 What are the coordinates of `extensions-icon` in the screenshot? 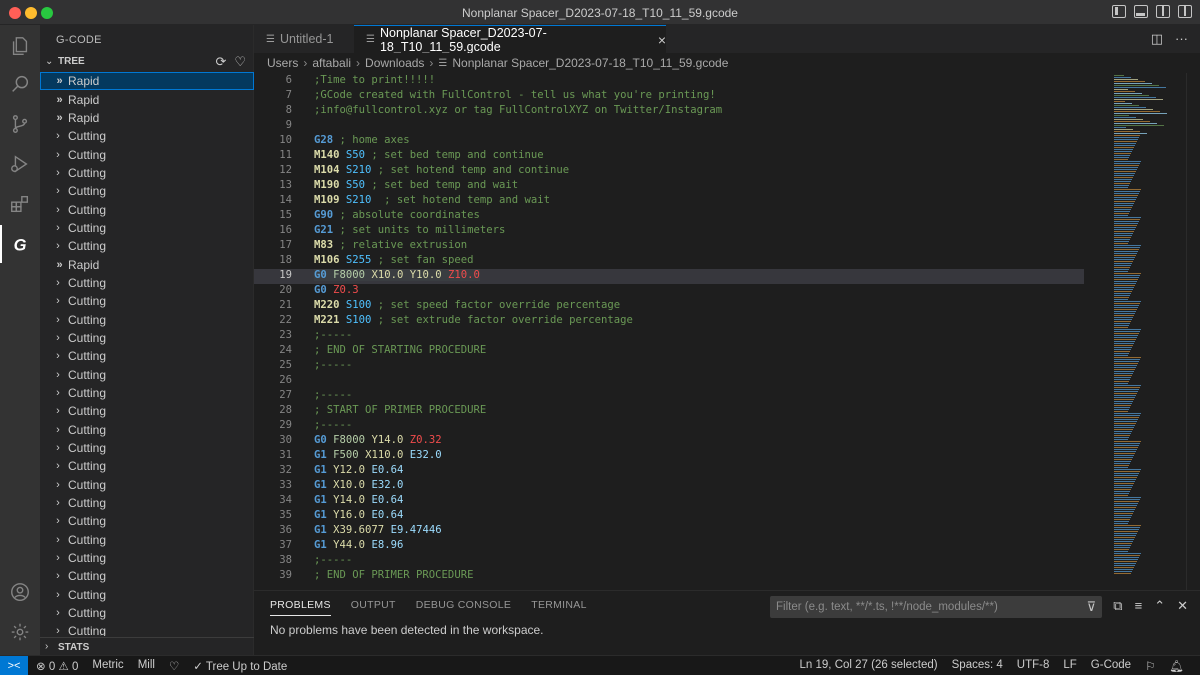 It's located at (20, 204).